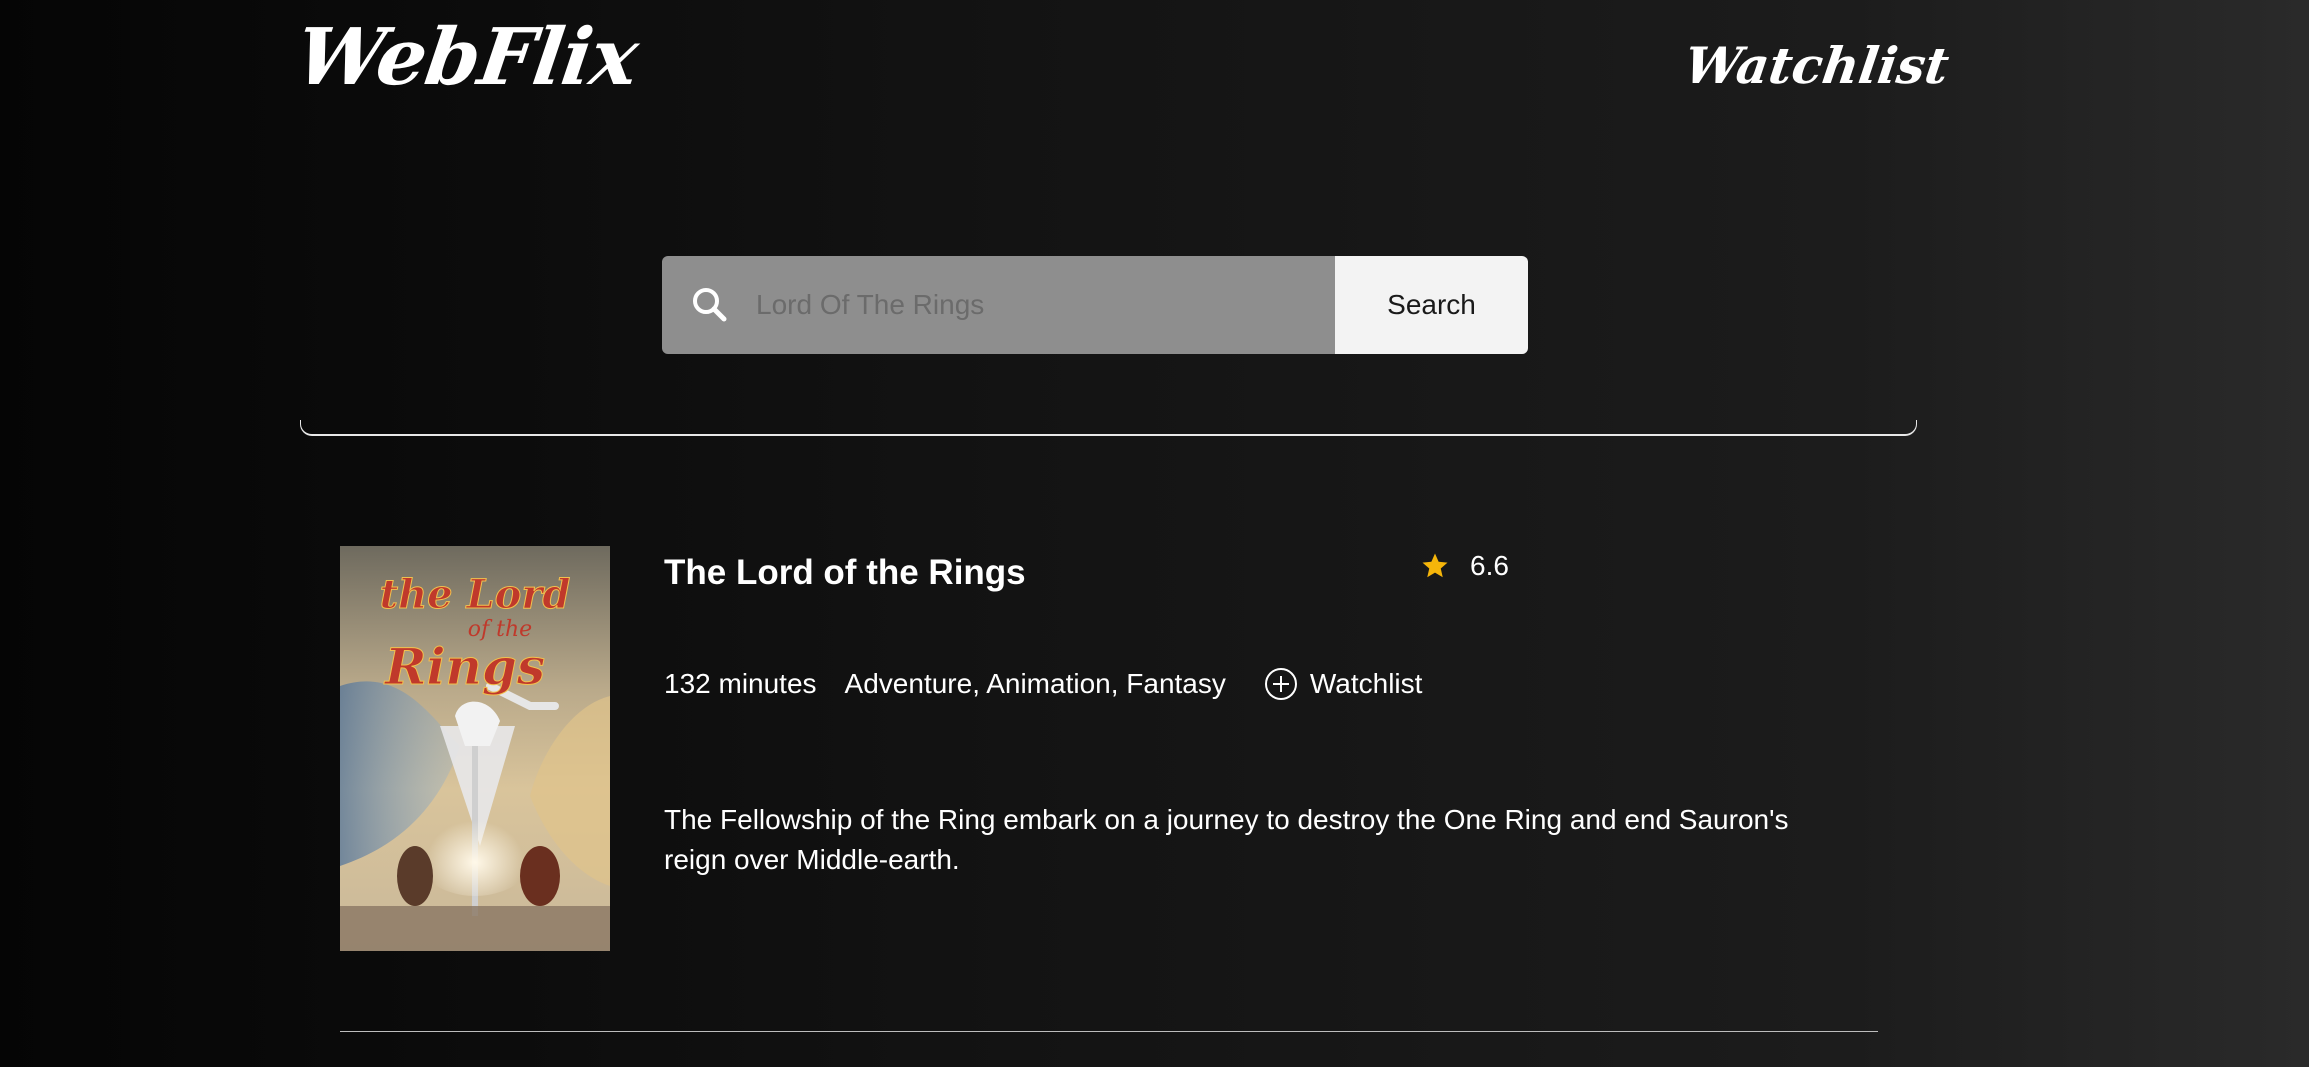 The width and height of the screenshot is (2309, 1067). Describe the element at coordinates (1036, 305) in the screenshot. I see `search-input` at that location.